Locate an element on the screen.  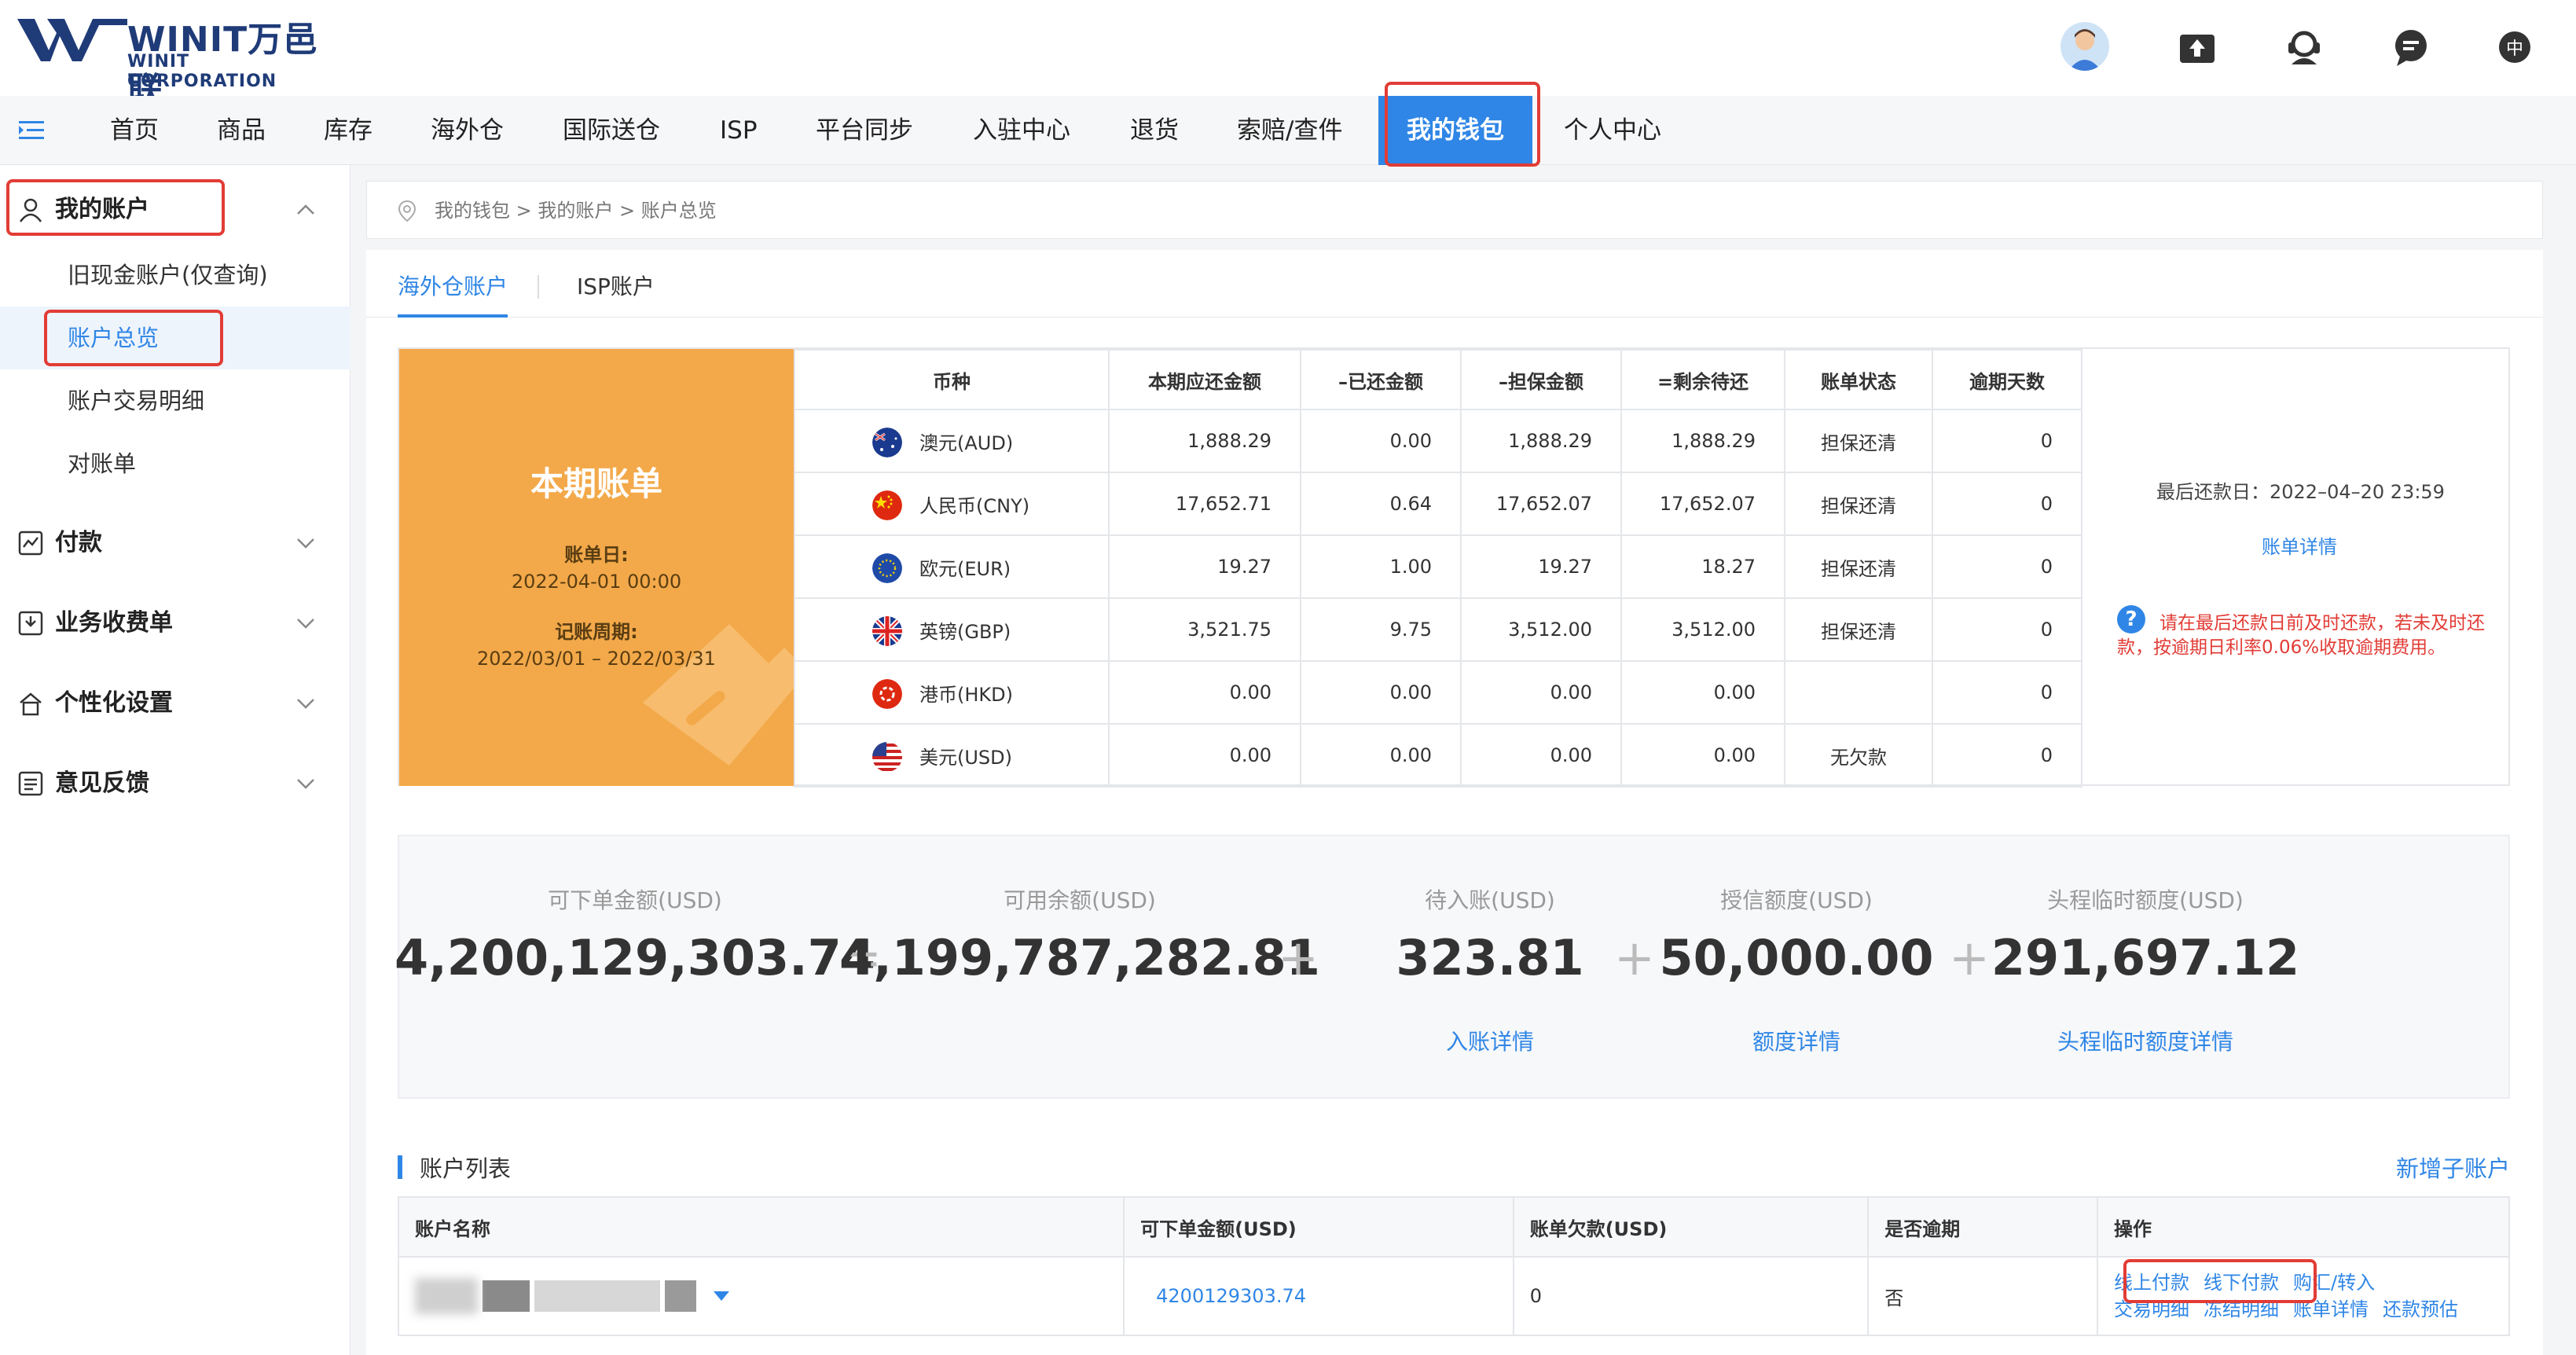
sidebar-group-label: 业务收费单 is located at coordinates (114, 623).